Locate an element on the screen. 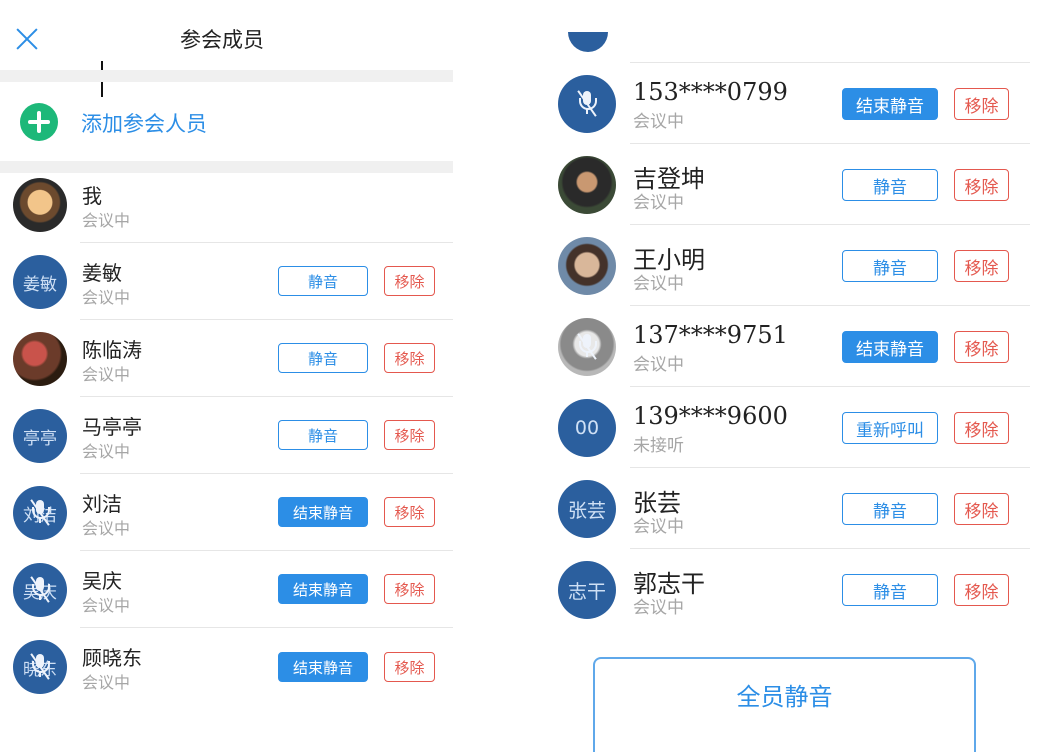 This screenshot has width=1043, height=752. close-icon is located at coordinates (27, 39).